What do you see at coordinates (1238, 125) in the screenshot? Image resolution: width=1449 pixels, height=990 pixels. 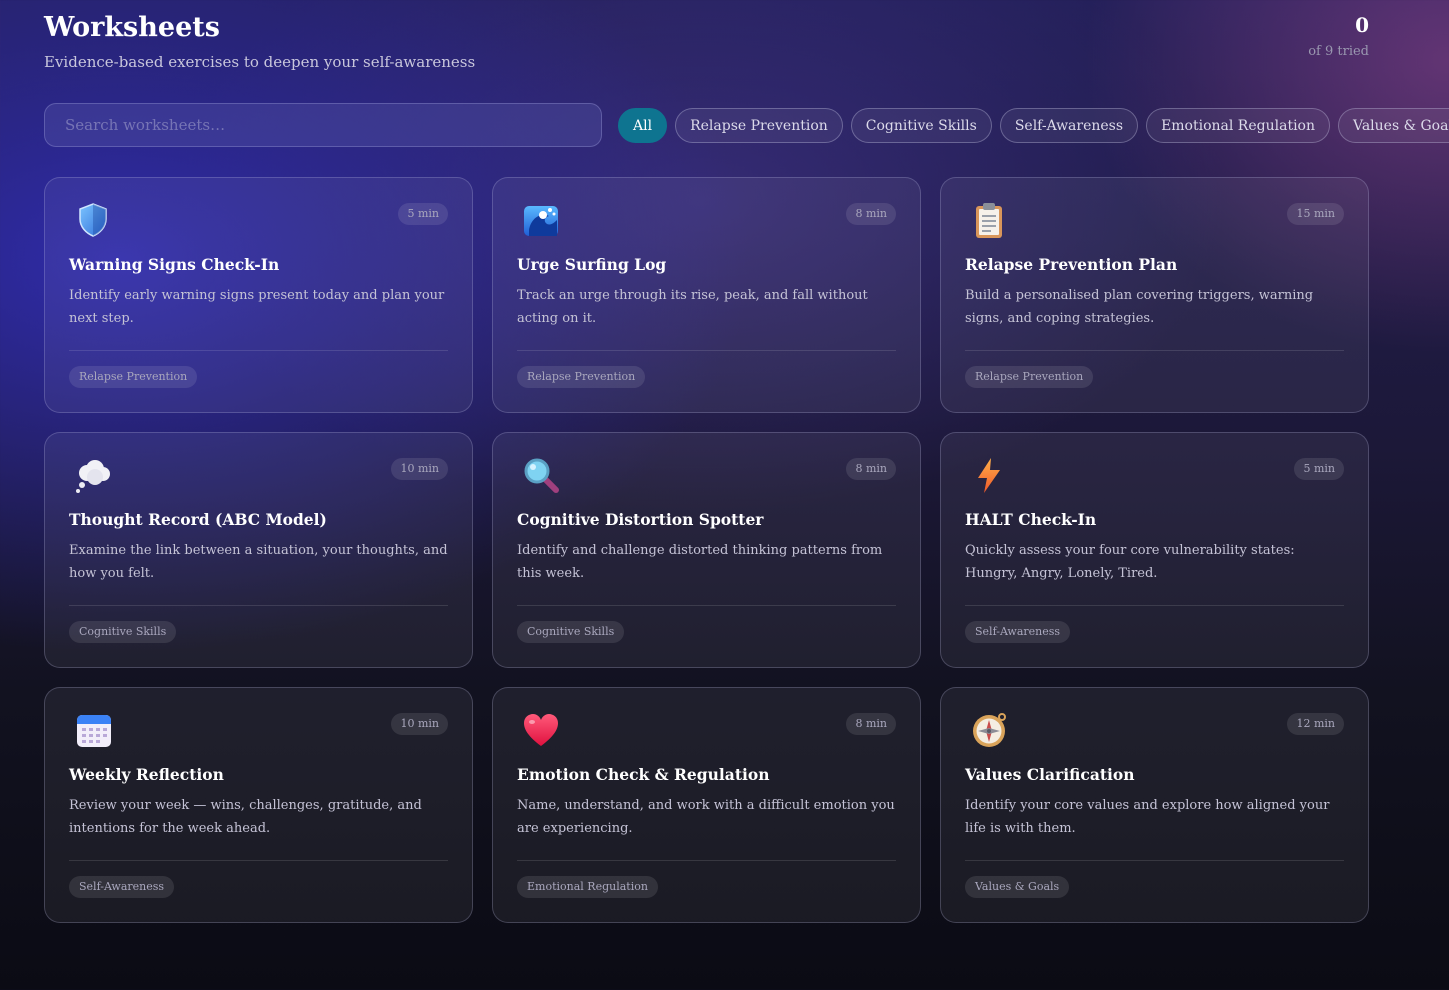 I see `filter-emotional-regulation: Emotional Regulation` at bounding box center [1238, 125].